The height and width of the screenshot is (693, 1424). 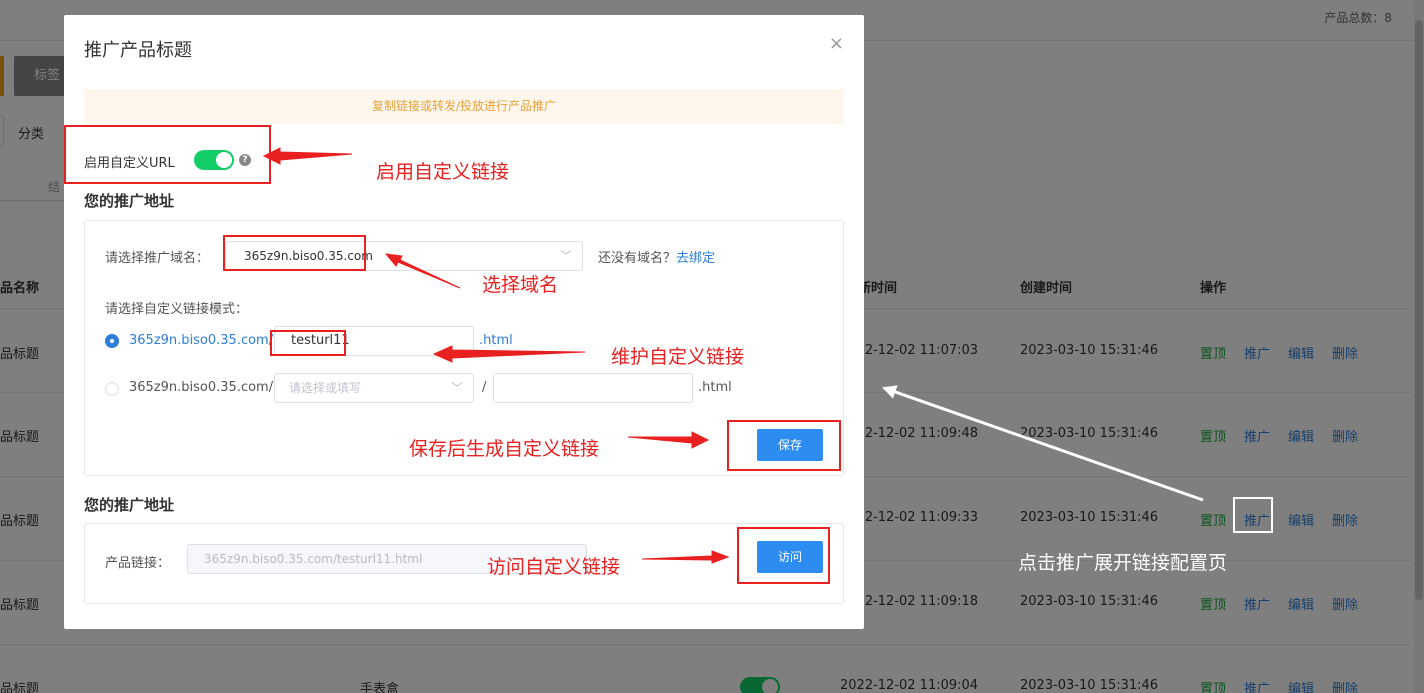 What do you see at coordinates (668, 440) in the screenshot?
I see `arrow-save` at bounding box center [668, 440].